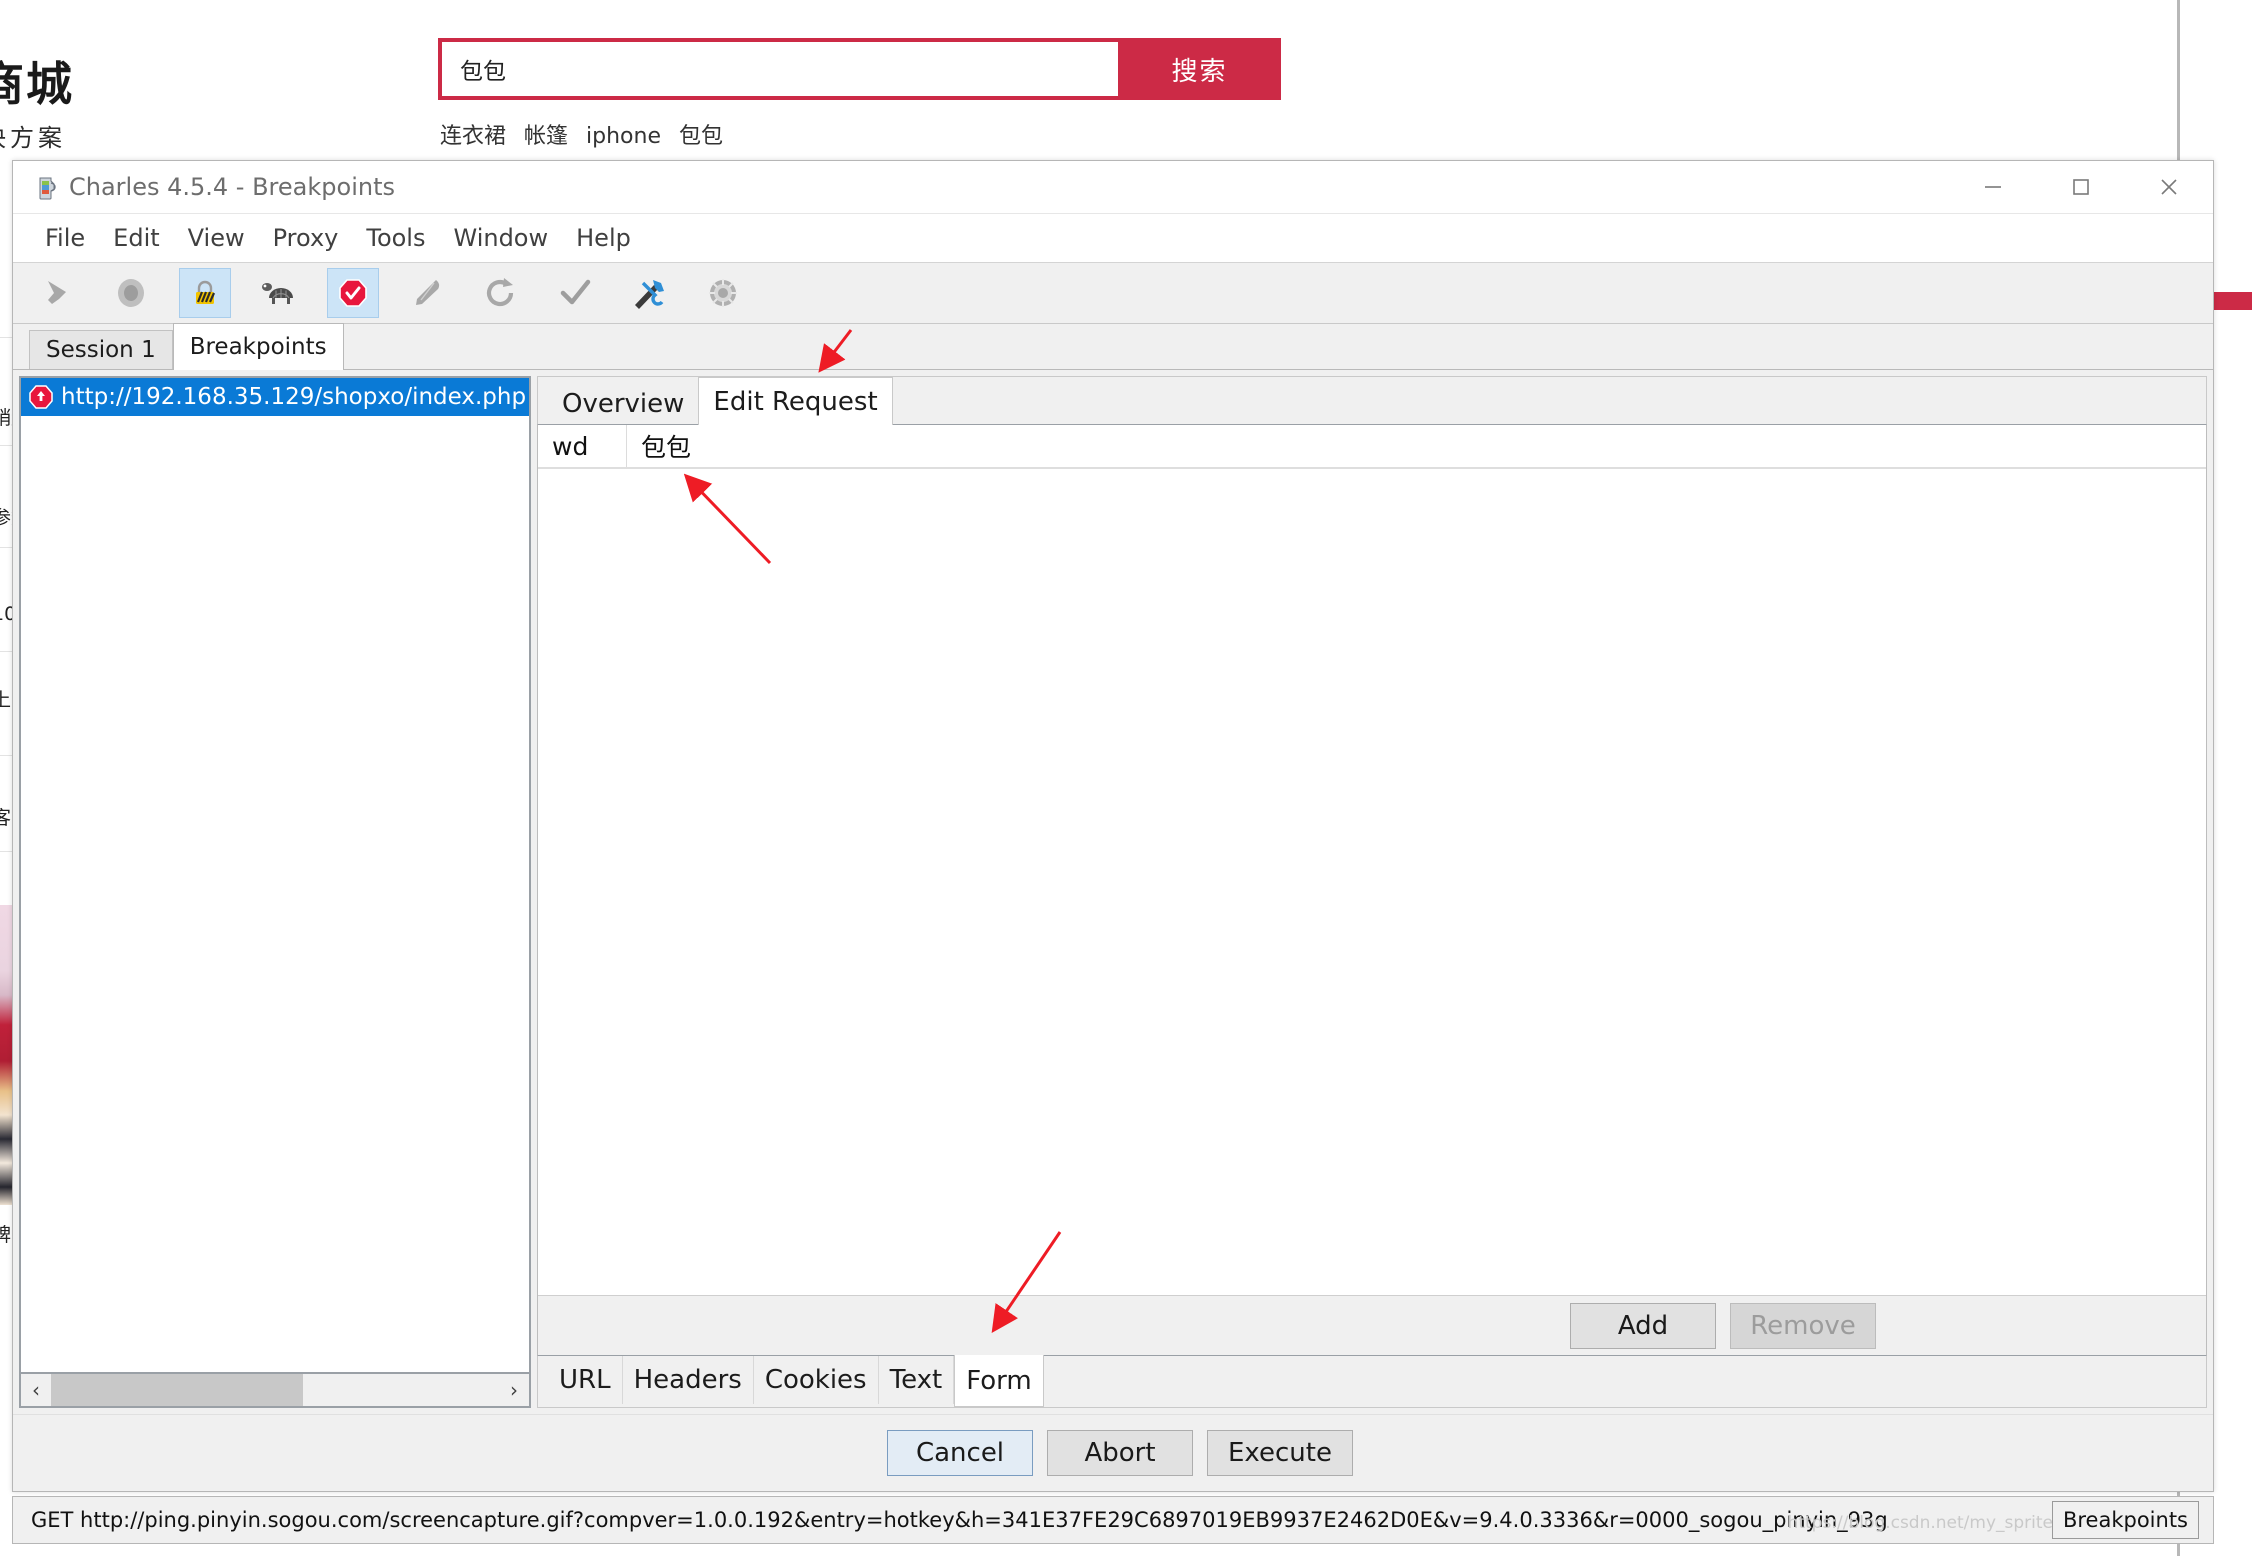  I want to click on hot-keyword-1: 帐篷, so click(546, 136).